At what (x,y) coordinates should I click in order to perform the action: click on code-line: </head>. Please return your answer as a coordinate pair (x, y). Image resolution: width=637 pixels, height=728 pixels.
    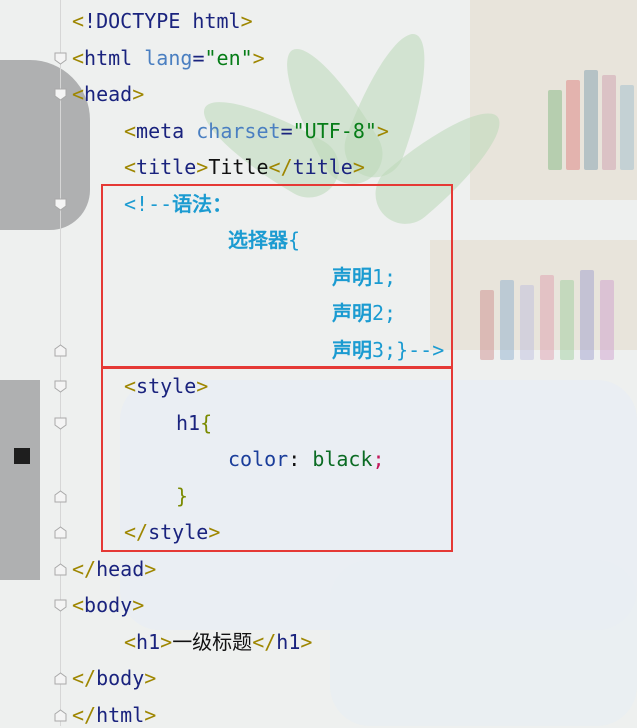
    Looking at the image, I should click on (114, 569).